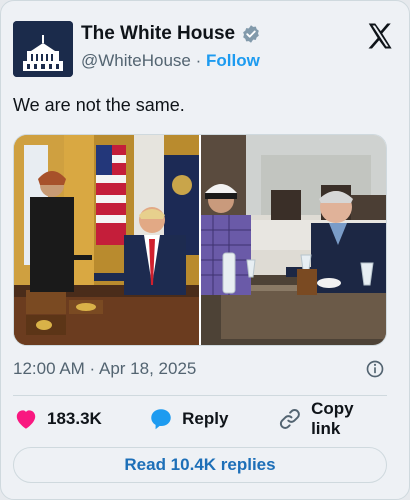 Image resolution: width=410 pixels, height=500 pixels. What do you see at coordinates (99, 105) in the screenshot?
I see `tweet-text: We are not the same.` at bounding box center [99, 105].